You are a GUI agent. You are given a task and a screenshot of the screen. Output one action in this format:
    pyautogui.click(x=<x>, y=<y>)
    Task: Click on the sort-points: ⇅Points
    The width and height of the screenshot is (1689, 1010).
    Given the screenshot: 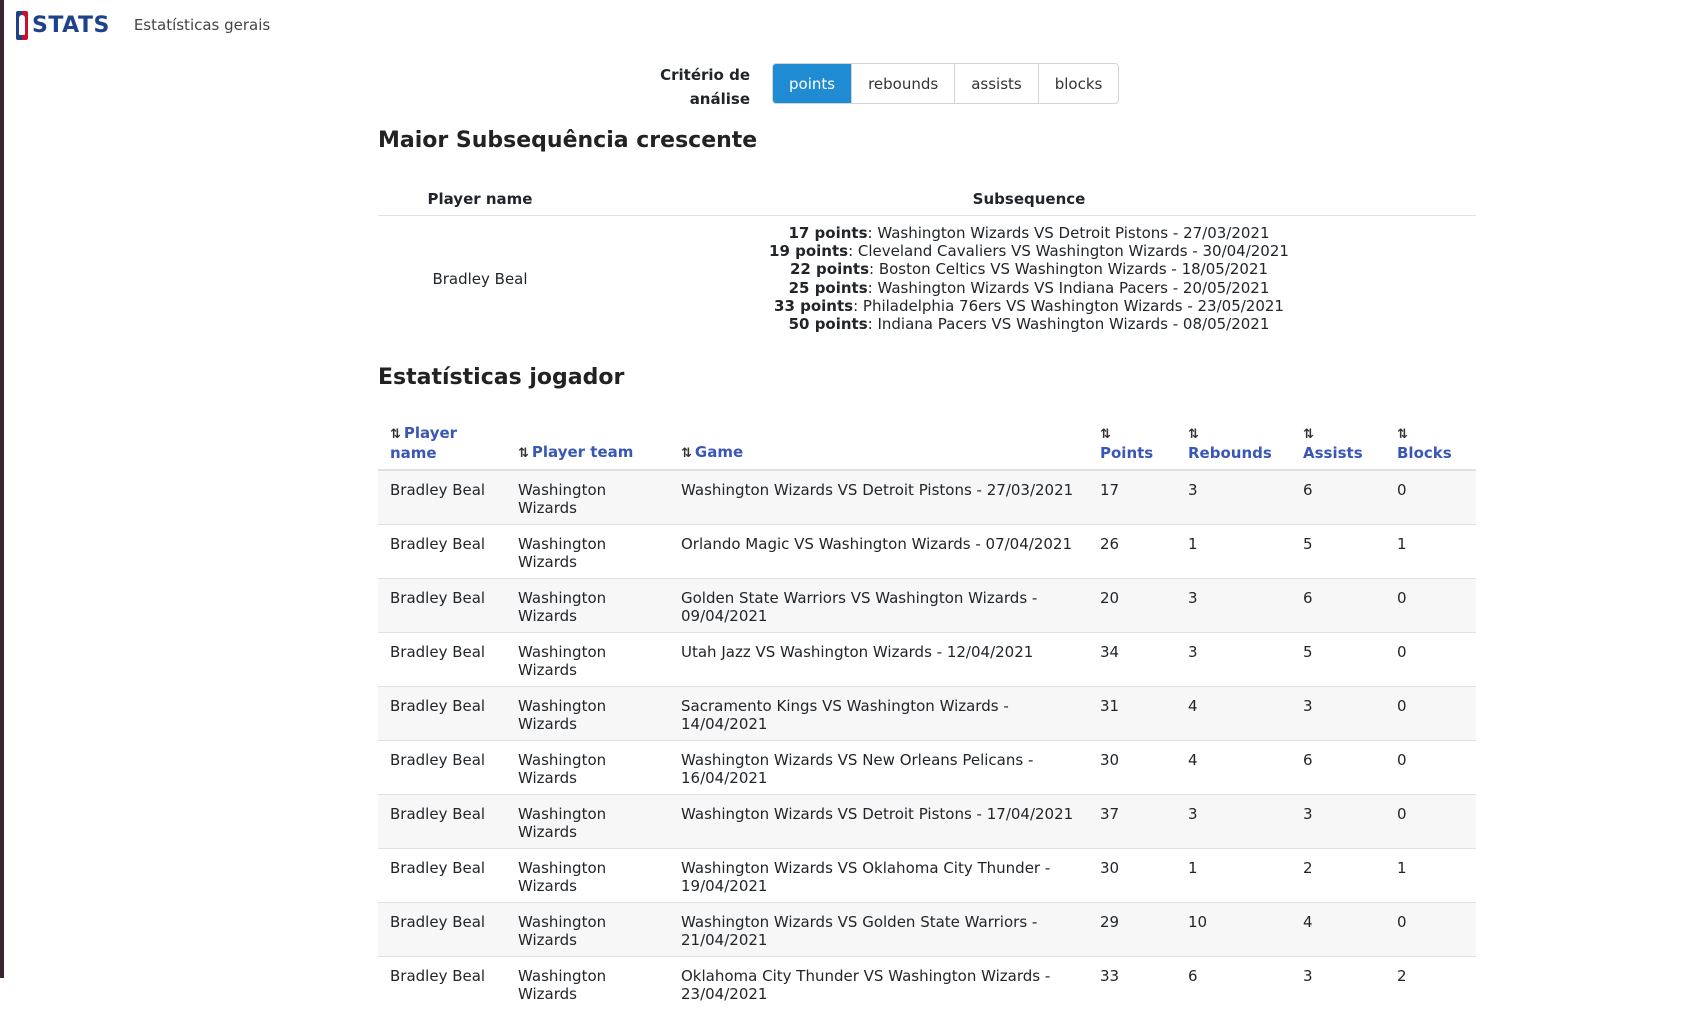 What is the action you would take?
    pyautogui.click(x=1132, y=444)
    